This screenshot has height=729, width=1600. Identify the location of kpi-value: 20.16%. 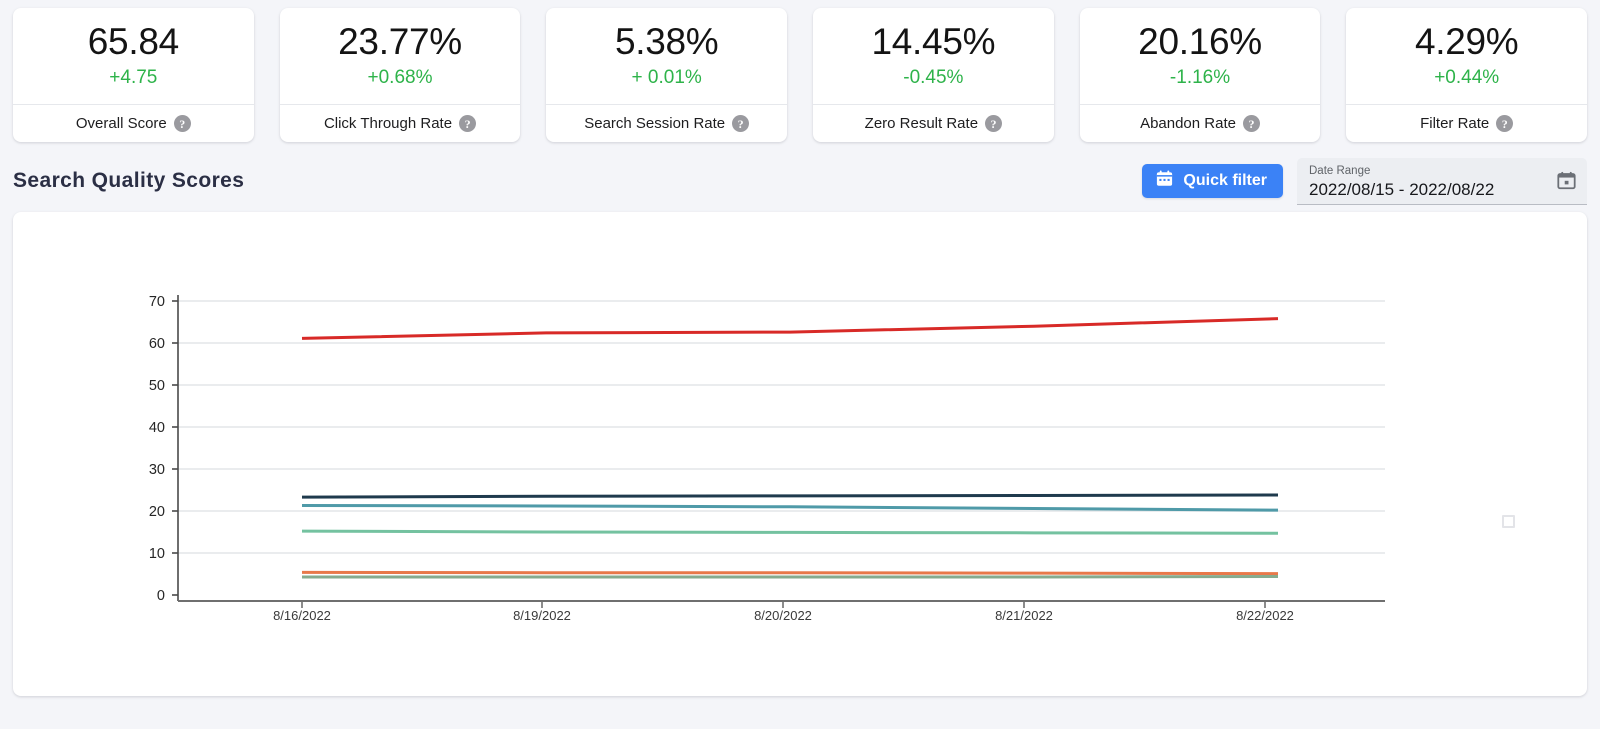
(1200, 42).